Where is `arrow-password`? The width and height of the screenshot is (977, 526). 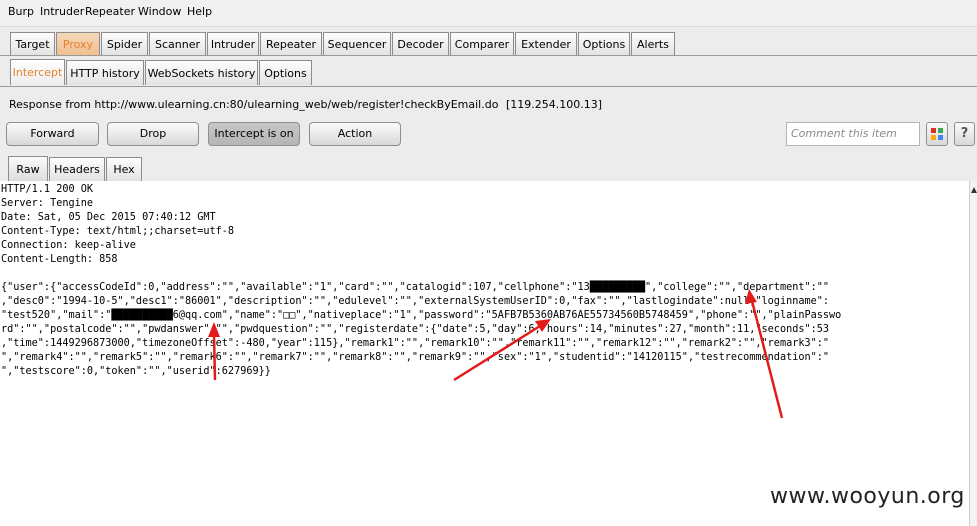 arrow-password is located at coordinates (497, 353).